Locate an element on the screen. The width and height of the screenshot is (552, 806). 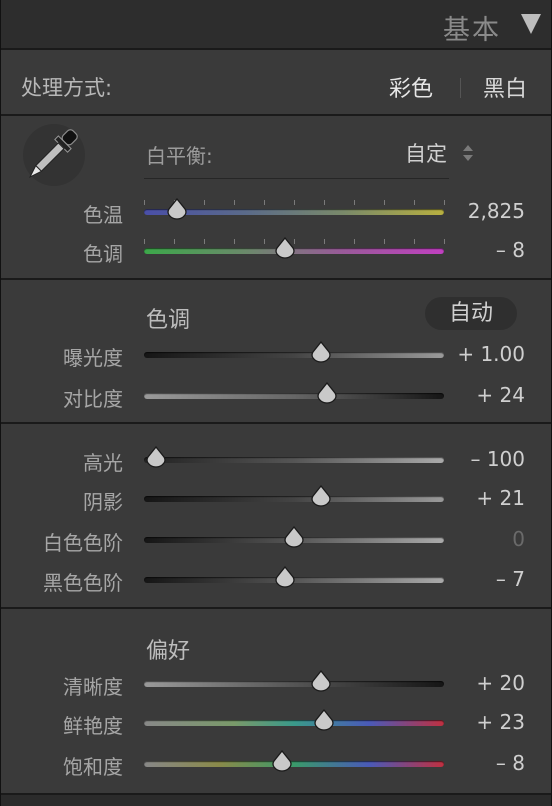
treatment-color-option: 彩色 is located at coordinates (411, 87).